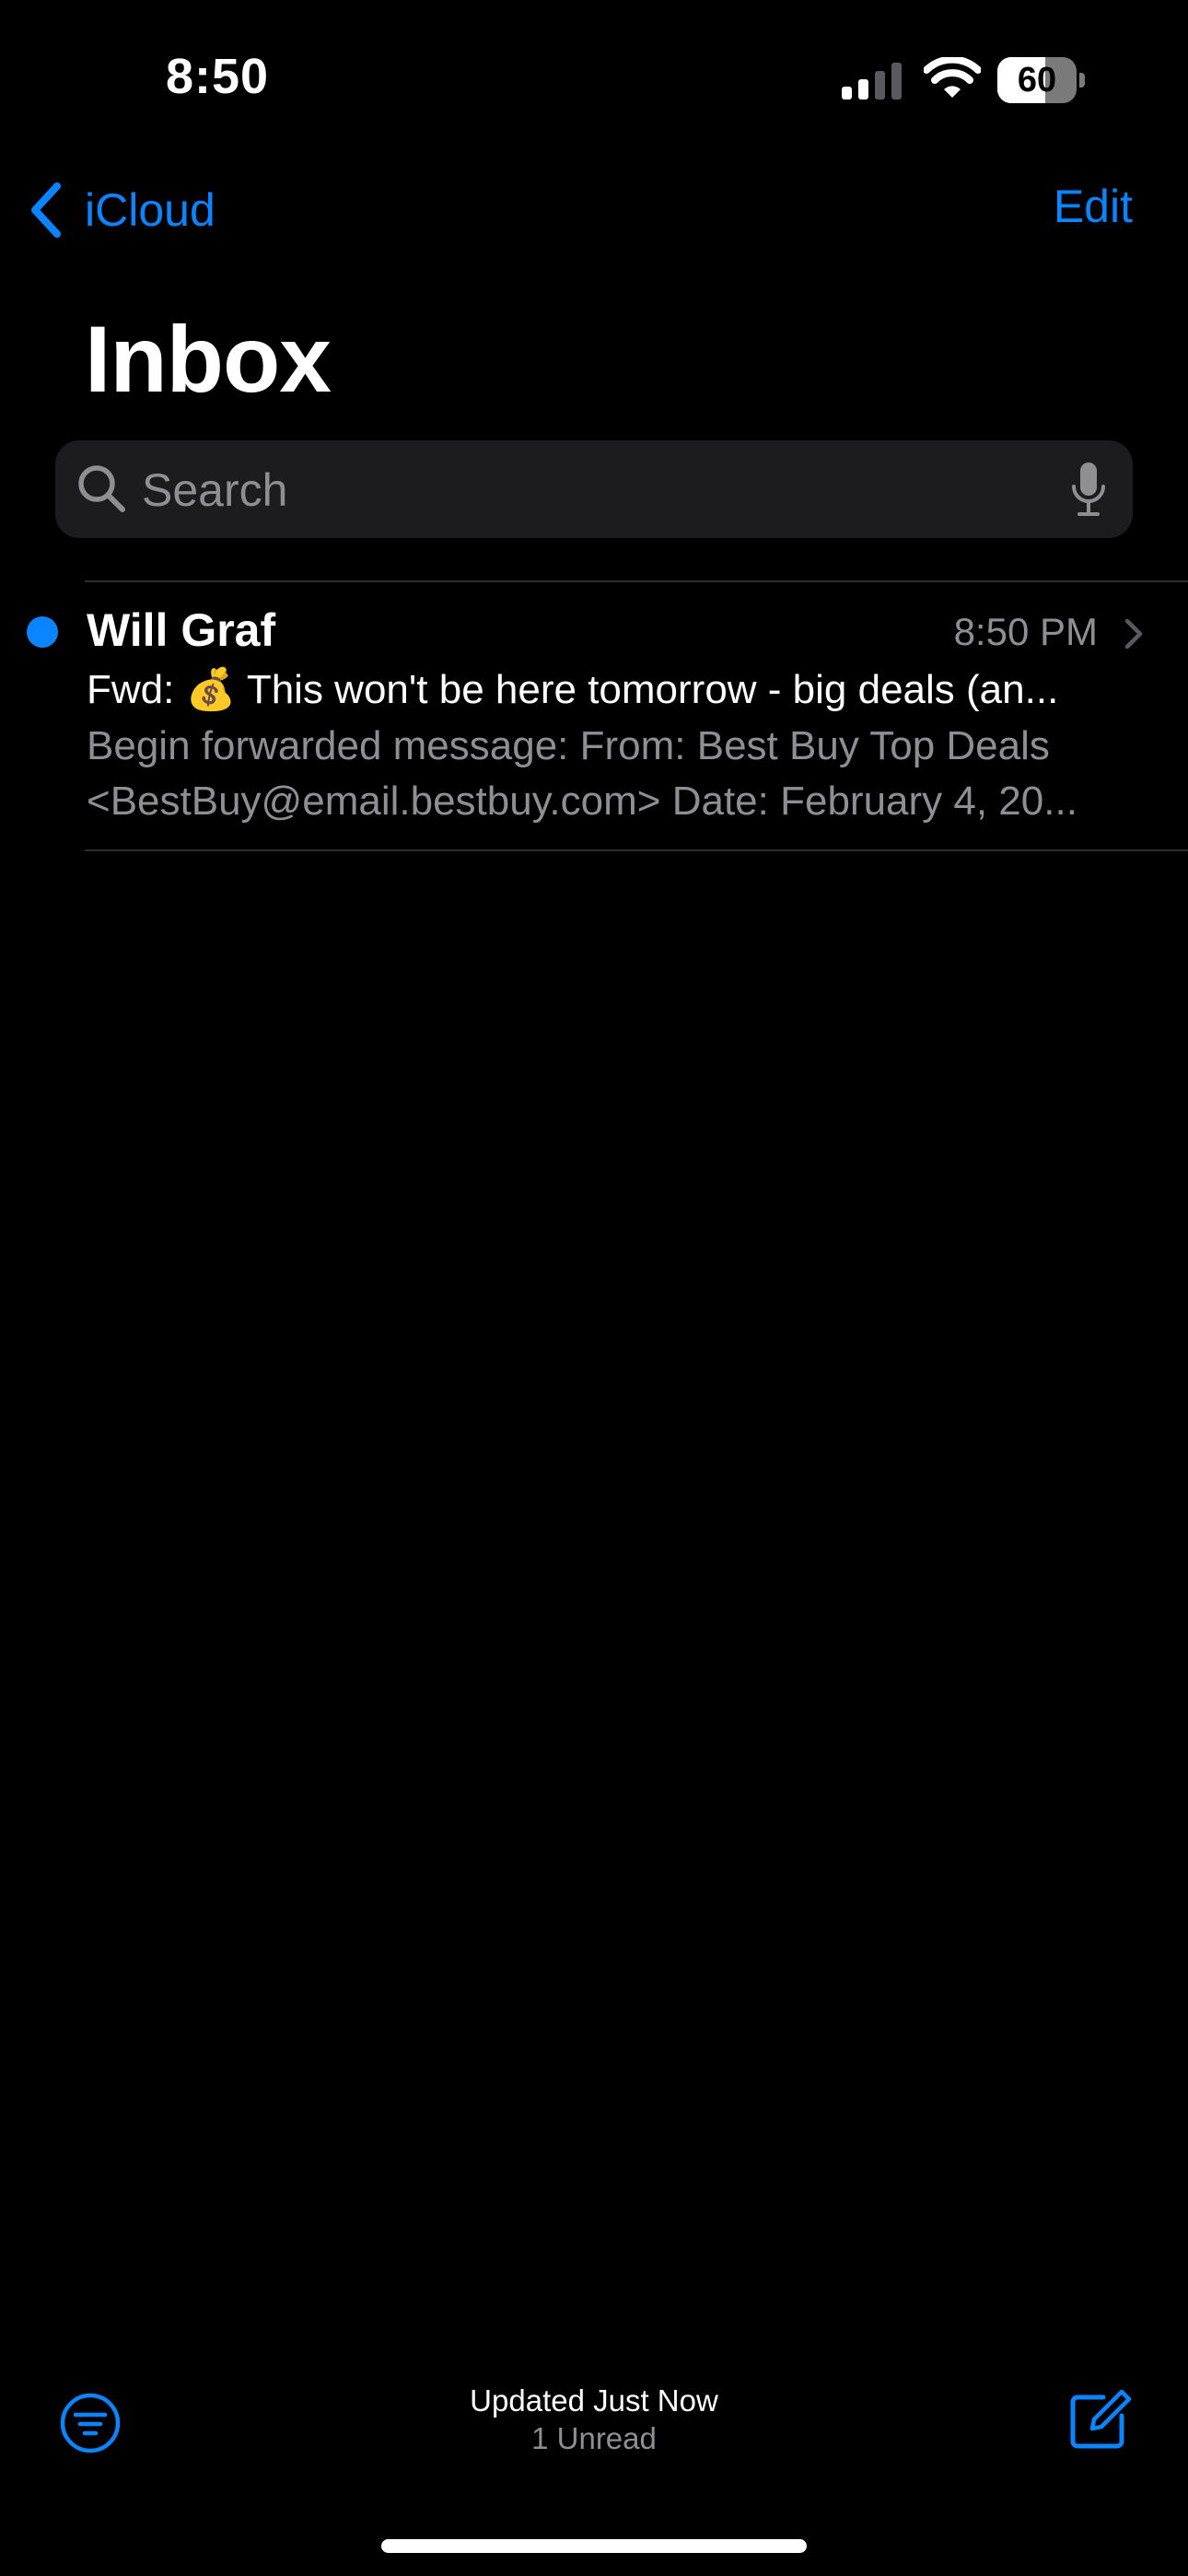 The width and height of the screenshot is (1188, 2576). What do you see at coordinates (1100, 2418) in the screenshot?
I see `compose-icon` at bounding box center [1100, 2418].